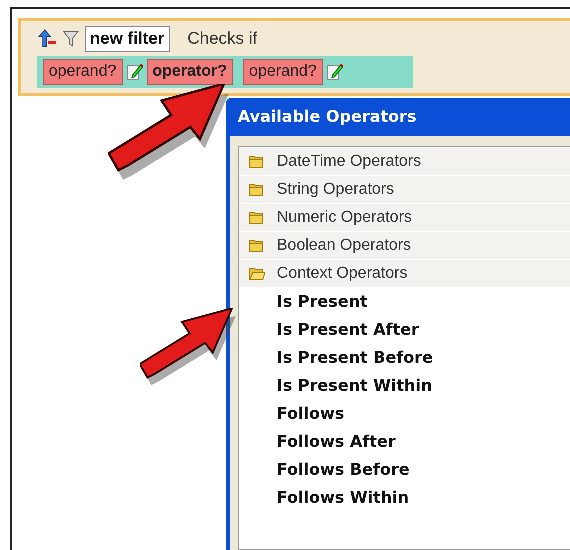 Image resolution: width=570 pixels, height=550 pixels. Describe the element at coordinates (336, 442) in the screenshot. I see `operator-item: Follows After` at that location.